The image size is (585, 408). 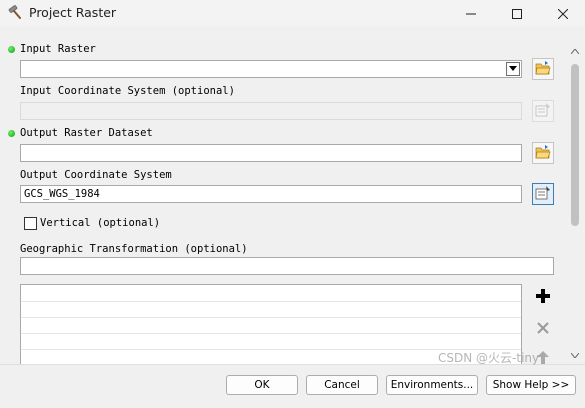 I want to click on output-coordinate-properties-button, so click(x=543, y=194).